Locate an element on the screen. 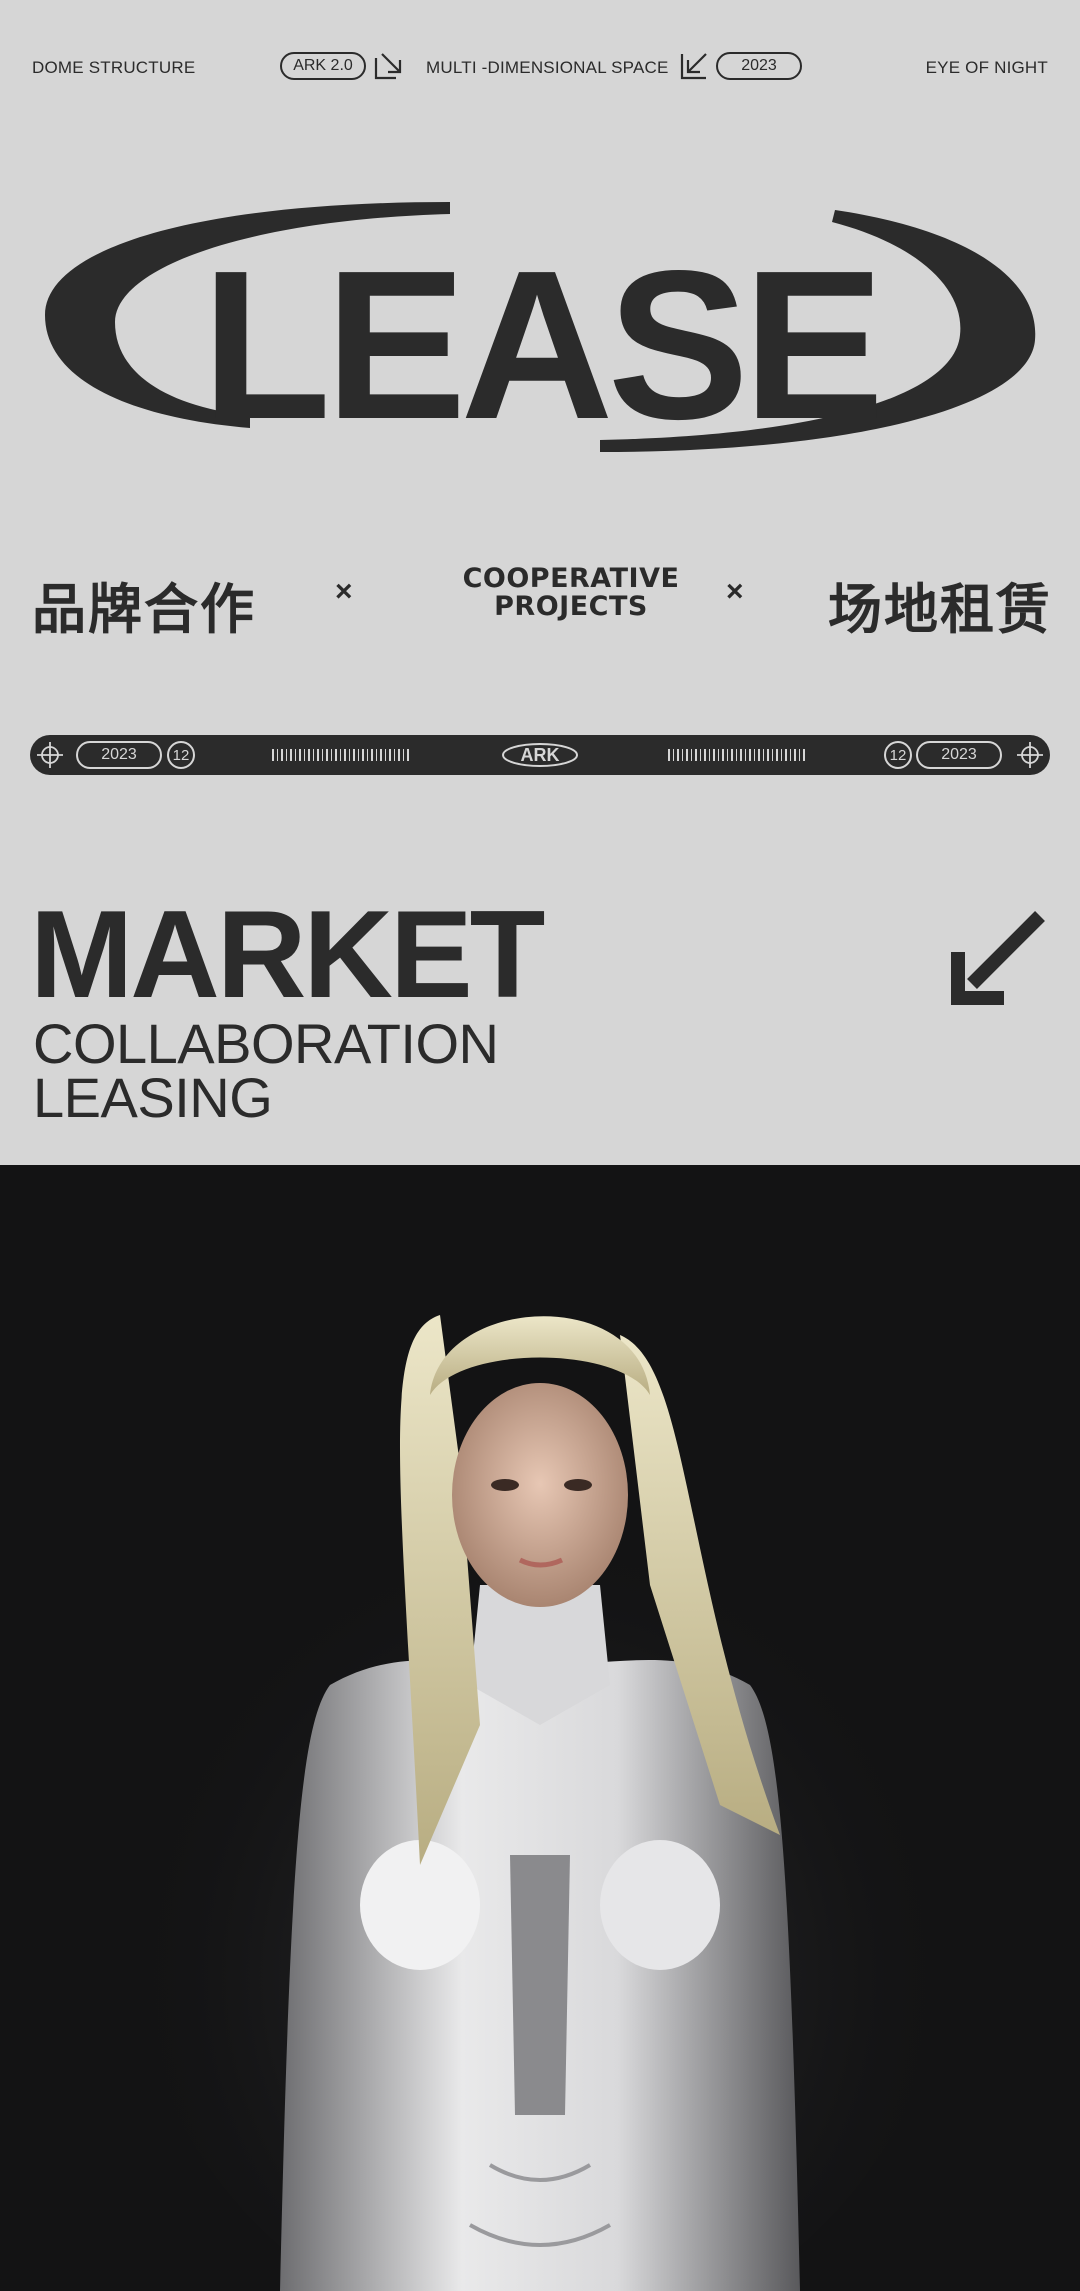  header-left-text: DOME STRUCTURE is located at coordinates (114, 67).